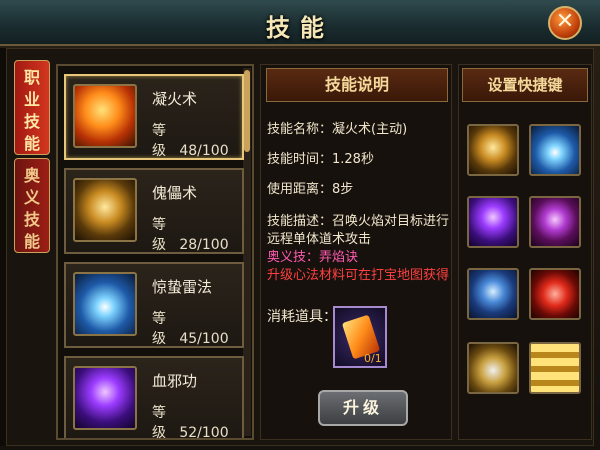  I want to click on consume-item-label: 消耗道具：, so click(302, 317).